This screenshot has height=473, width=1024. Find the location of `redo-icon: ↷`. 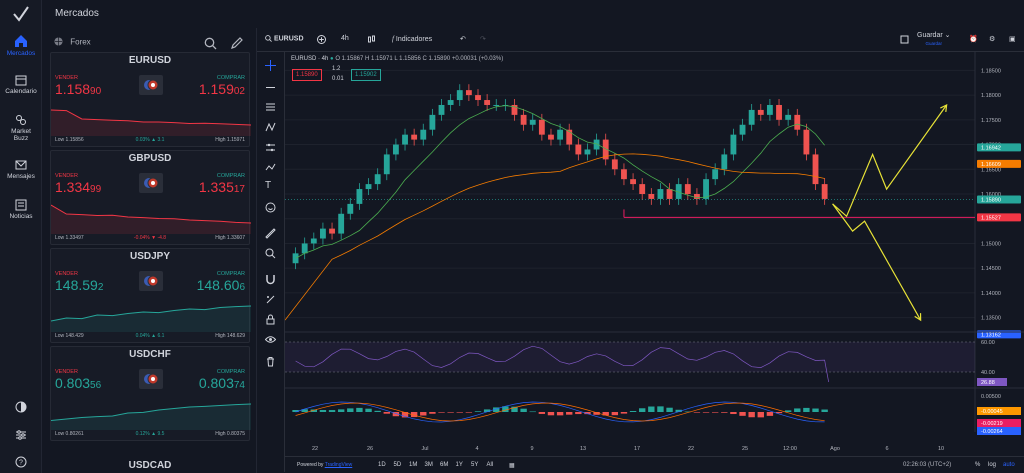

redo-icon: ↷ is located at coordinates (483, 39).